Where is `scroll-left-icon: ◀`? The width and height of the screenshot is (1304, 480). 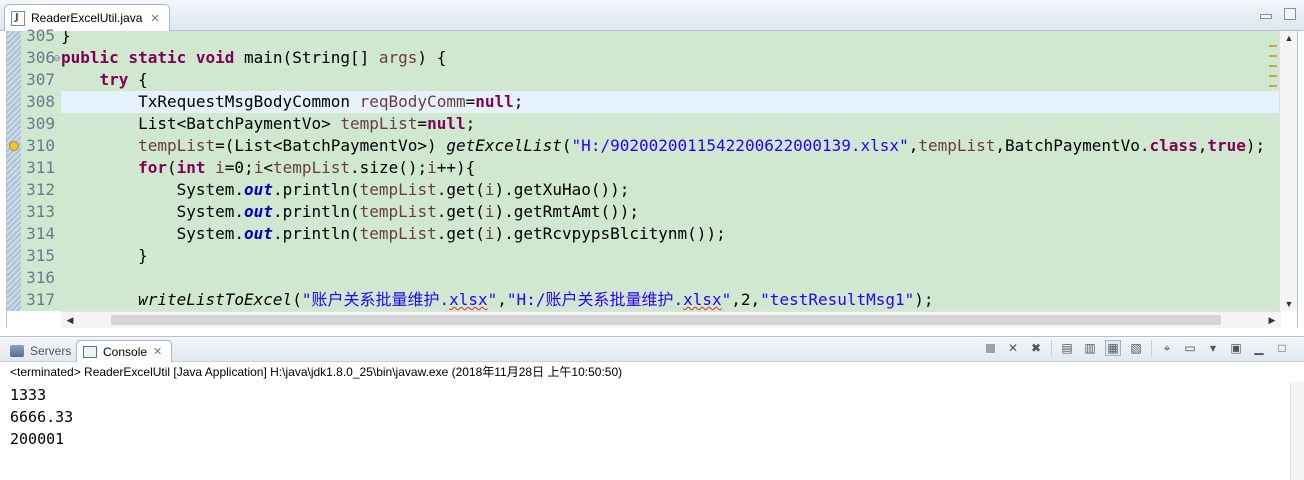
scroll-left-icon: ◀ is located at coordinates (70, 320).